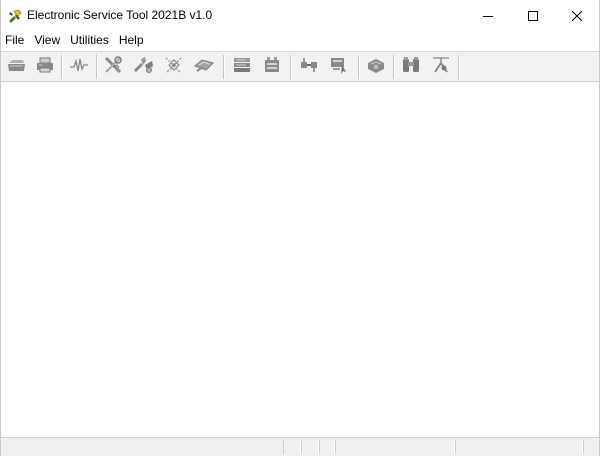  What do you see at coordinates (120, 15) in the screenshot?
I see `window-title: Electronic Service Tool 2021B v1.0` at bounding box center [120, 15].